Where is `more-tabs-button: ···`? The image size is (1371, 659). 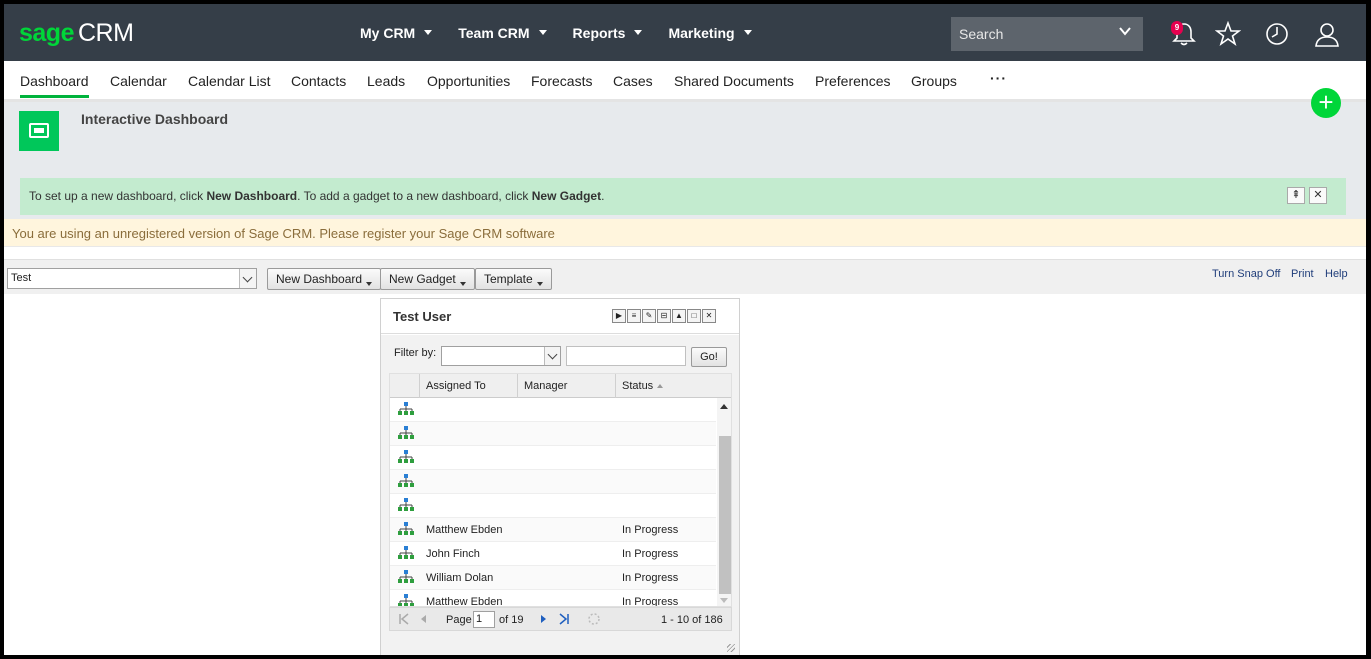 more-tabs-button: ··· is located at coordinates (998, 78).